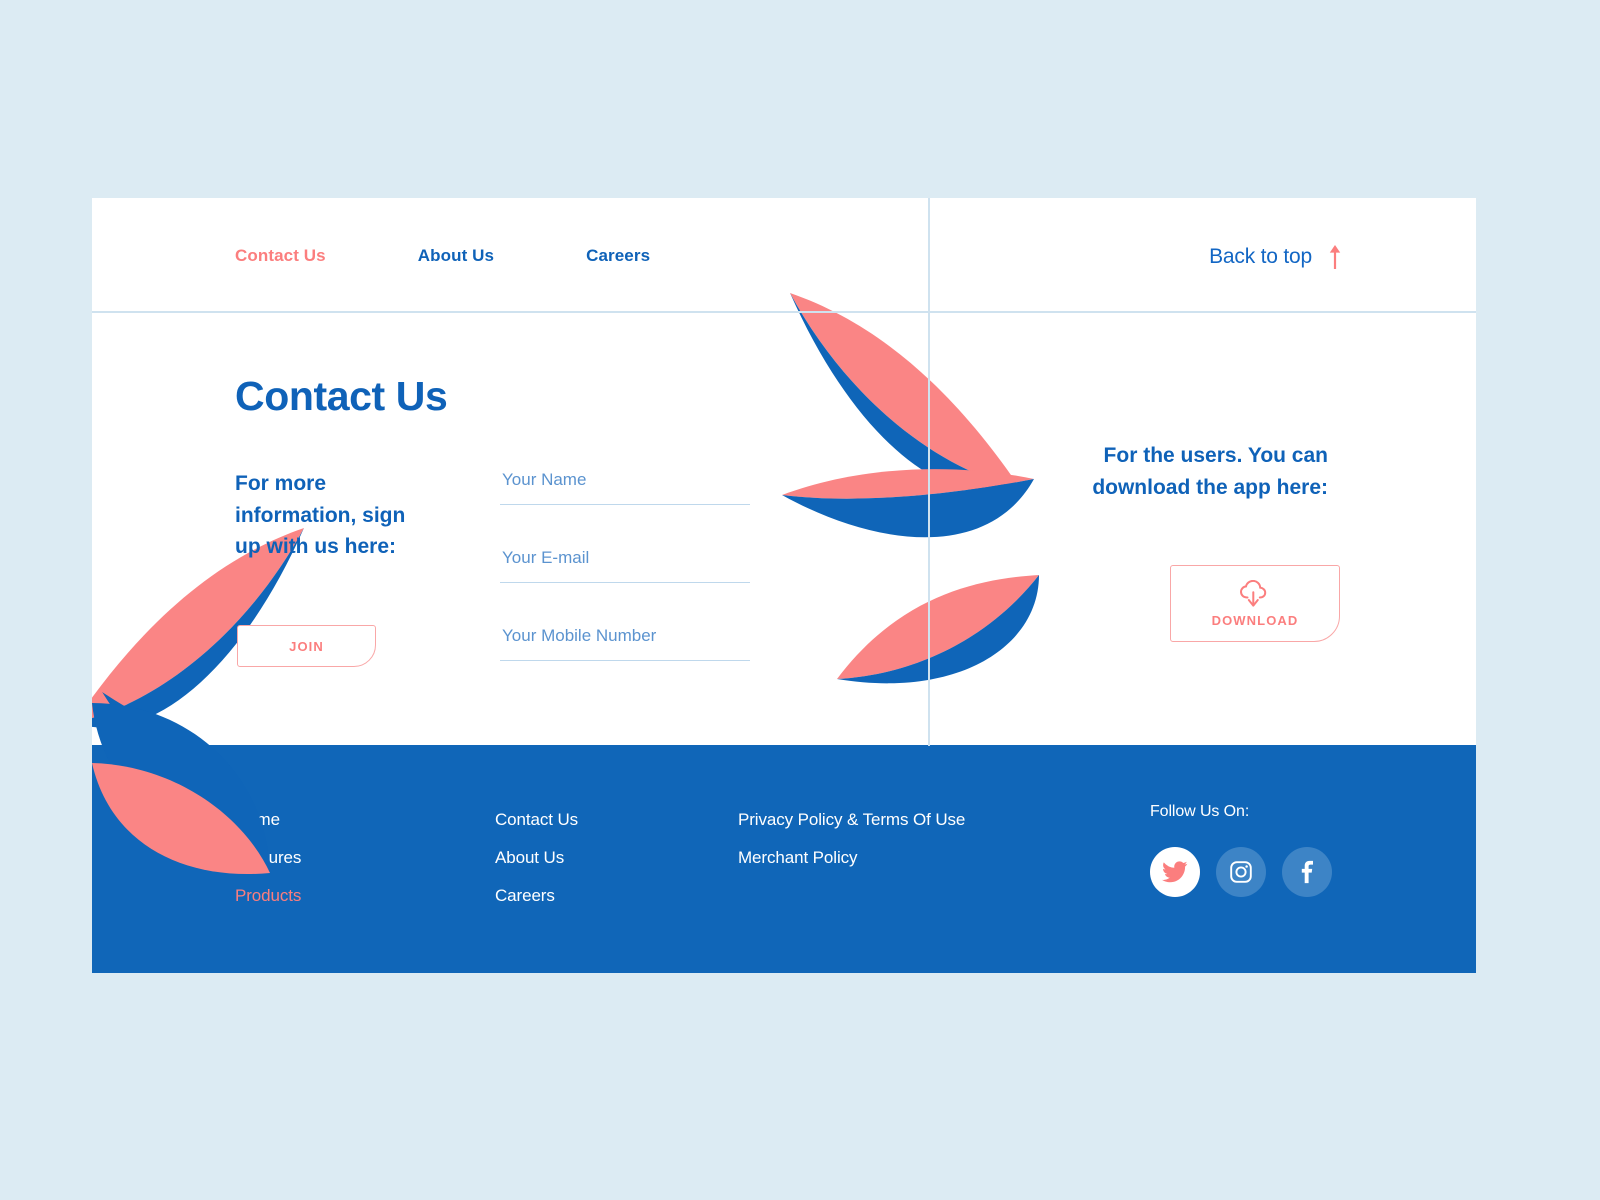 The width and height of the screenshot is (1600, 1200). I want to click on footer-link-about-us: About Us, so click(616, 858).